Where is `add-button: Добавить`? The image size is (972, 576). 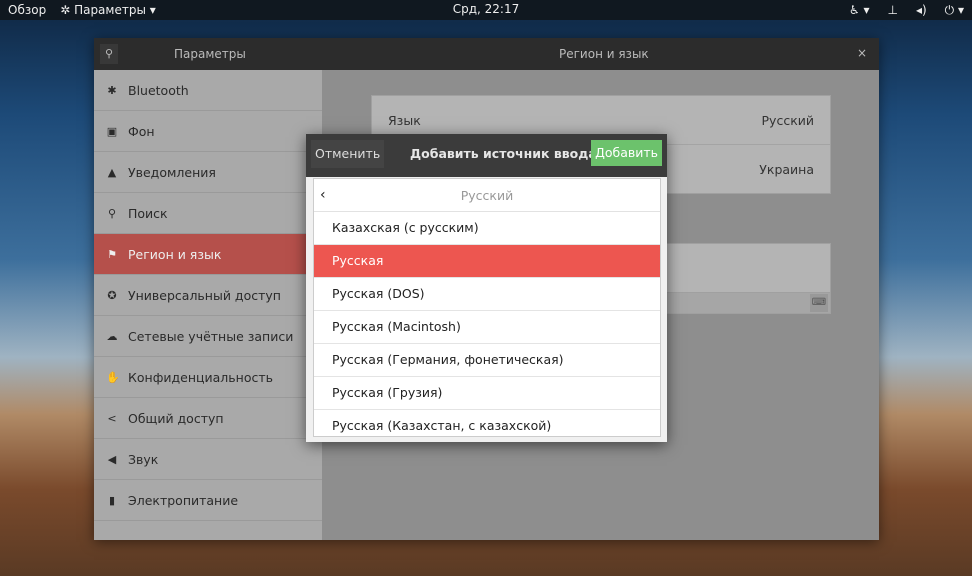 add-button: Добавить is located at coordinates (626, 153).